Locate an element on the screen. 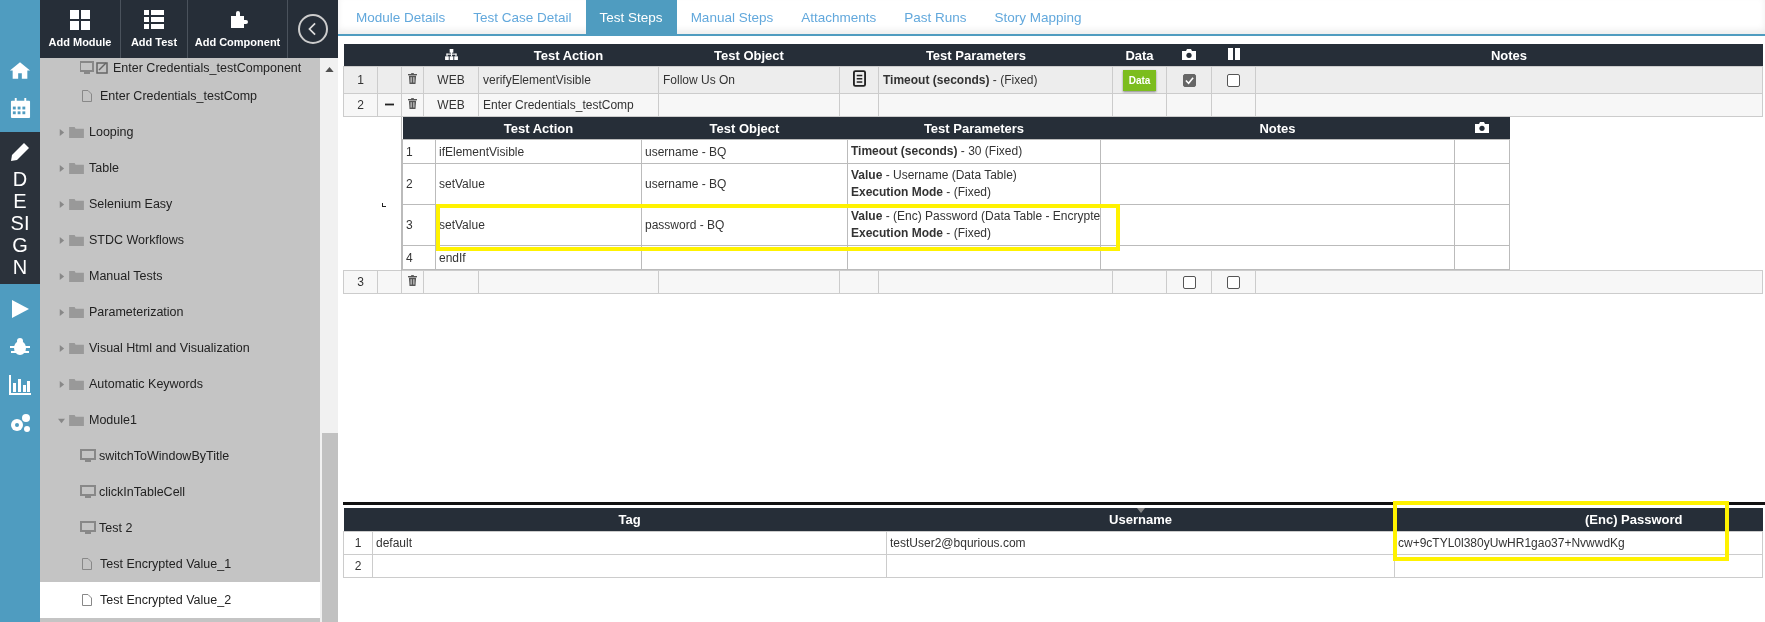  home-icon is located at coordinates (20, 70).